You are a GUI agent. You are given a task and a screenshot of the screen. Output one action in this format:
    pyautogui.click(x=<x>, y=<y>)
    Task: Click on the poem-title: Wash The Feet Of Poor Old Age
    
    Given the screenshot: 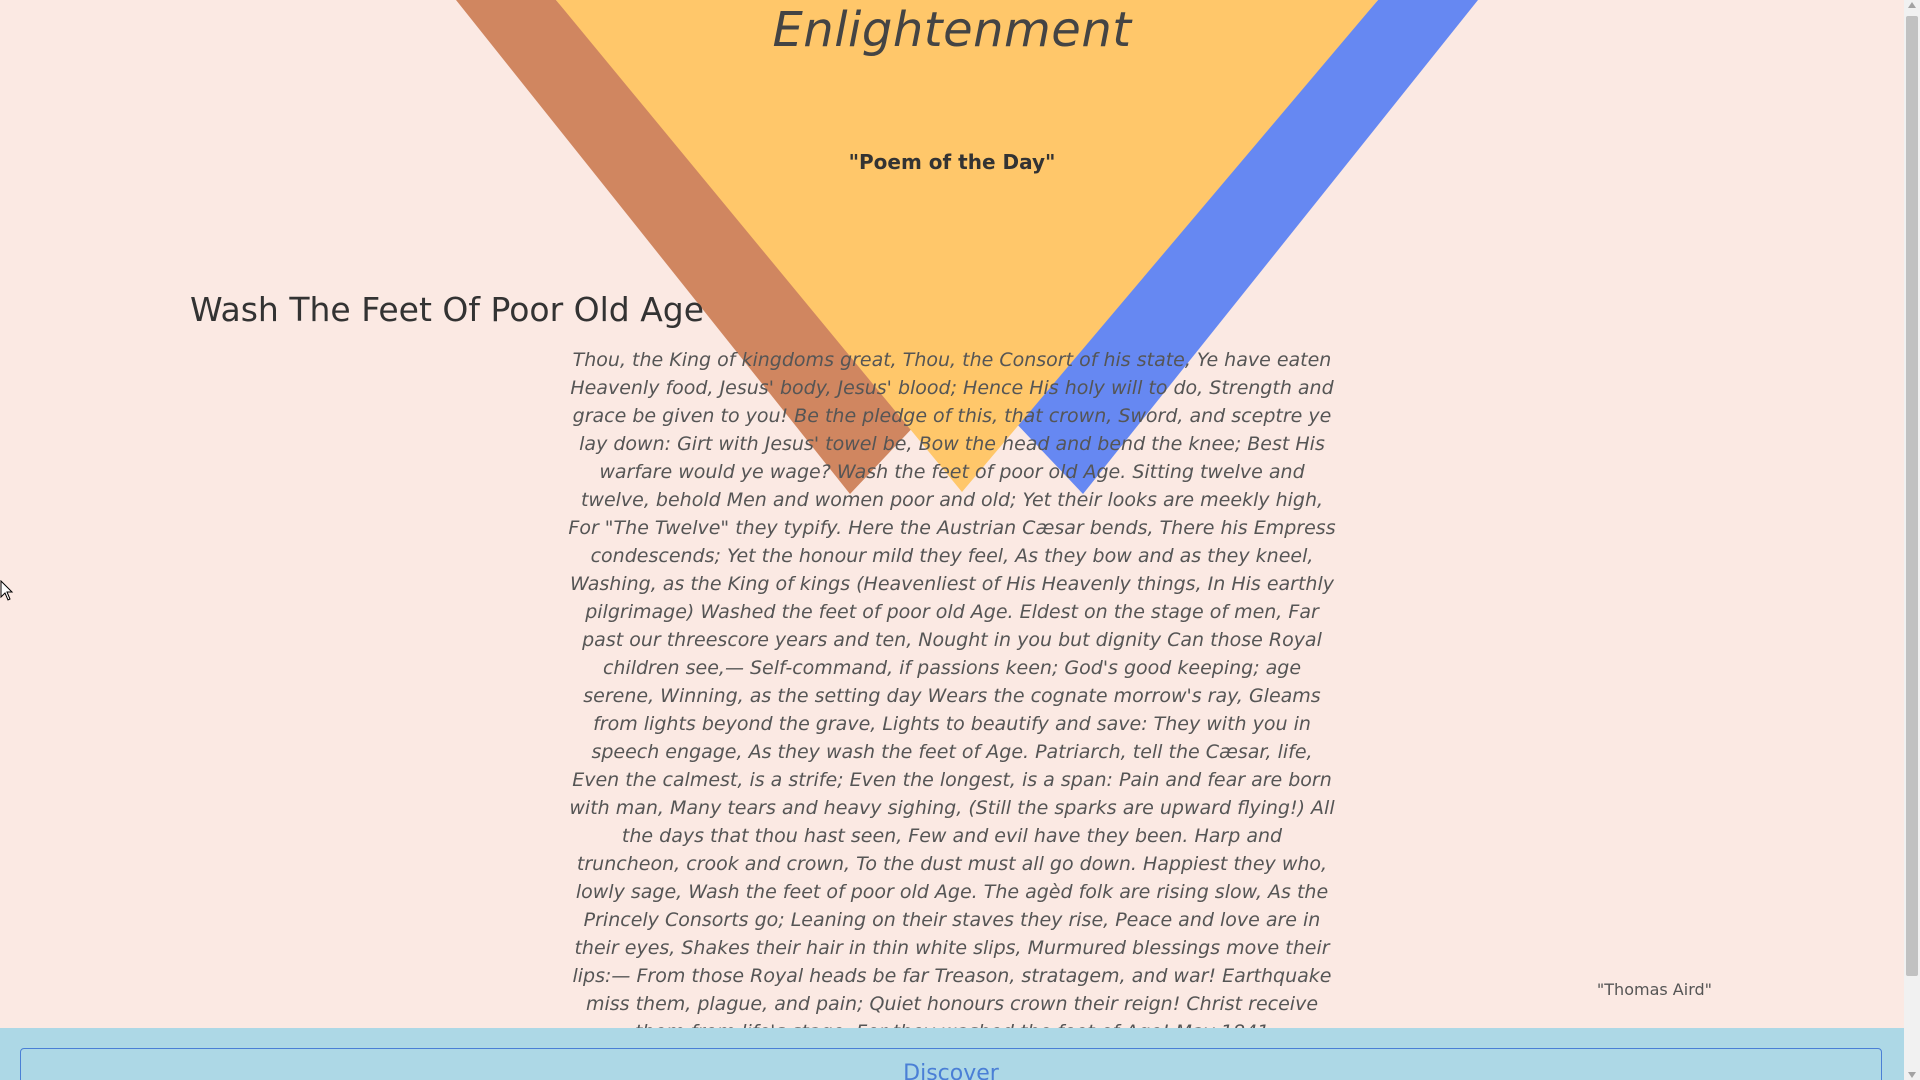 What is the action you would take?
    pyautogui.click(x=447, y=309)
    